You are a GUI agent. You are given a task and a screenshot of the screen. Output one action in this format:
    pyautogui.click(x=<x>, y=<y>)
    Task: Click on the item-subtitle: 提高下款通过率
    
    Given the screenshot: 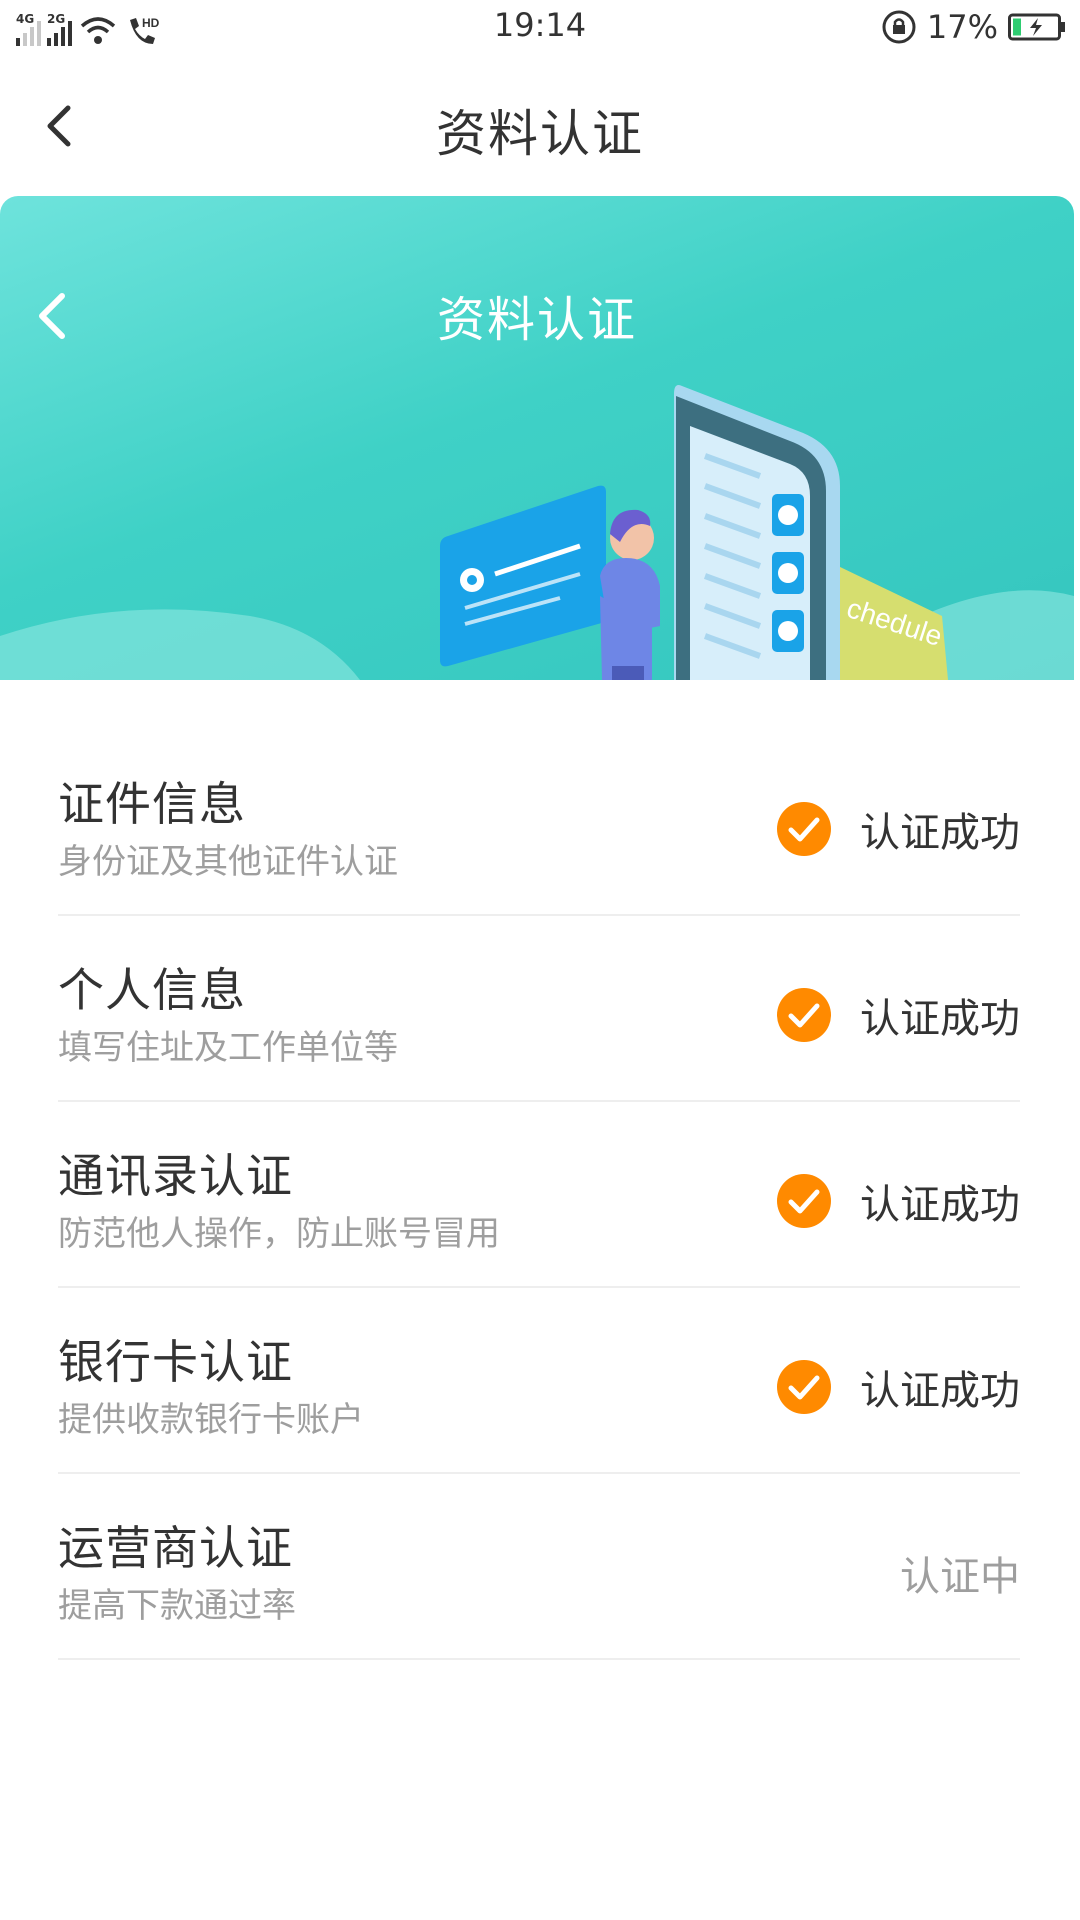 What is the action you would take?
    pyautogui.click(x=177, y=1606)
    